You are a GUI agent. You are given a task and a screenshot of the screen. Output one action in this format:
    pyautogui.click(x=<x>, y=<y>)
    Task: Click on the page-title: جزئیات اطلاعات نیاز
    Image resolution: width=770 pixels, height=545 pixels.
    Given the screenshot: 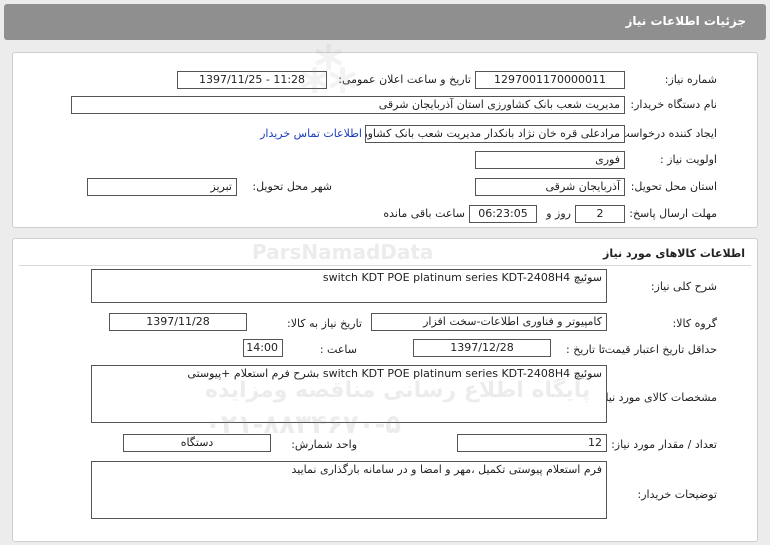 What is the action you would take?
    pyautogui.click(x=685, y=21)
    